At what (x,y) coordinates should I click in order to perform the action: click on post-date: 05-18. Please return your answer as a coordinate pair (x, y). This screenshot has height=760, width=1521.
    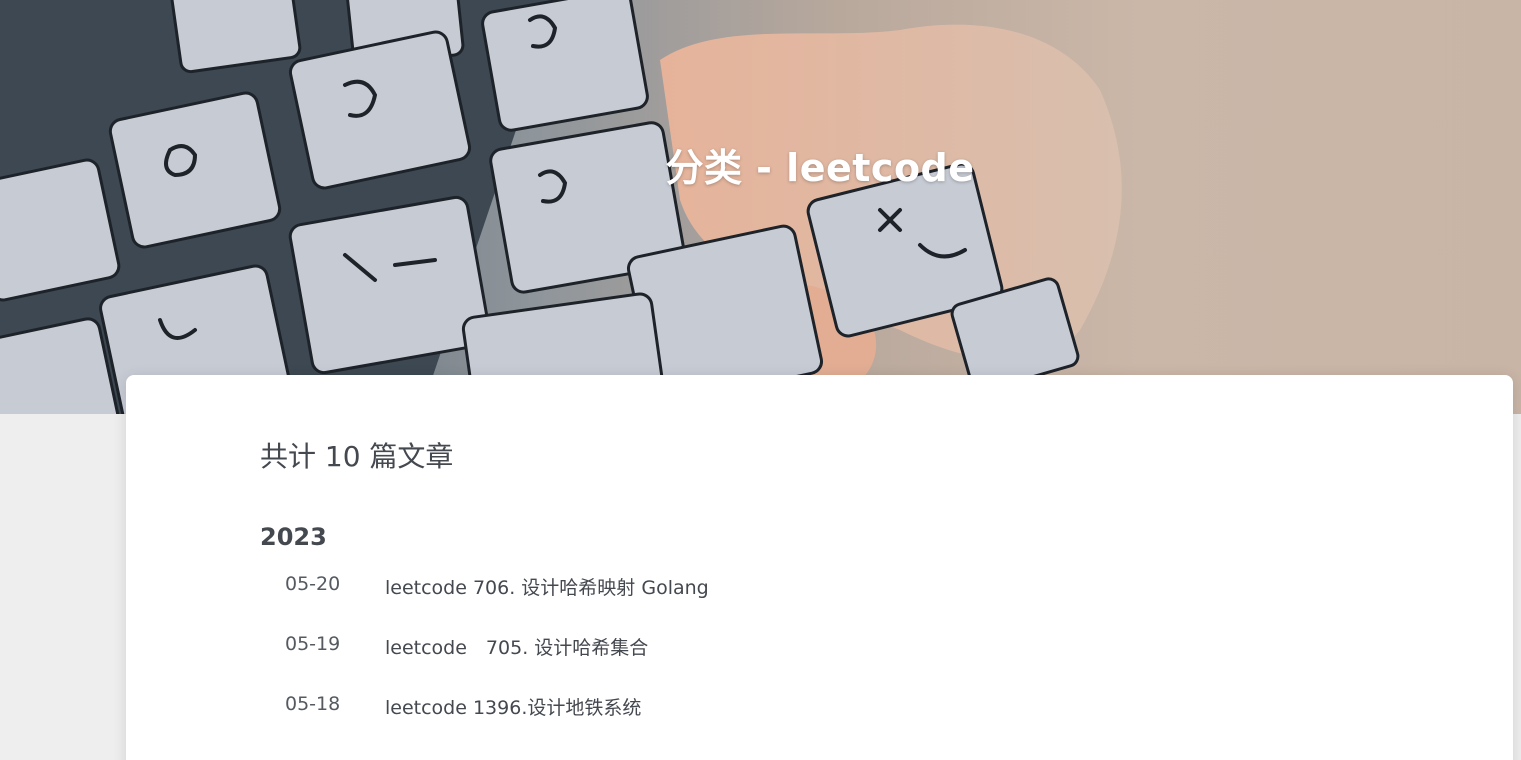
    Looking at the image, I should click on (313, 704).